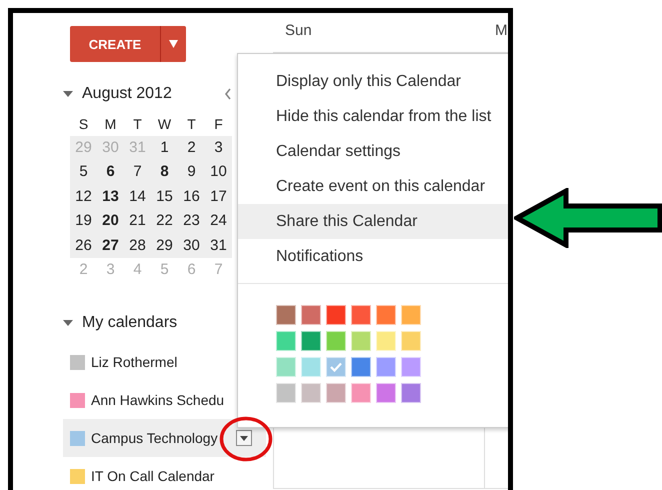  Describe the element at coordinates (218, 246) in the screenshot. I see `day-cell: 31` at that location.